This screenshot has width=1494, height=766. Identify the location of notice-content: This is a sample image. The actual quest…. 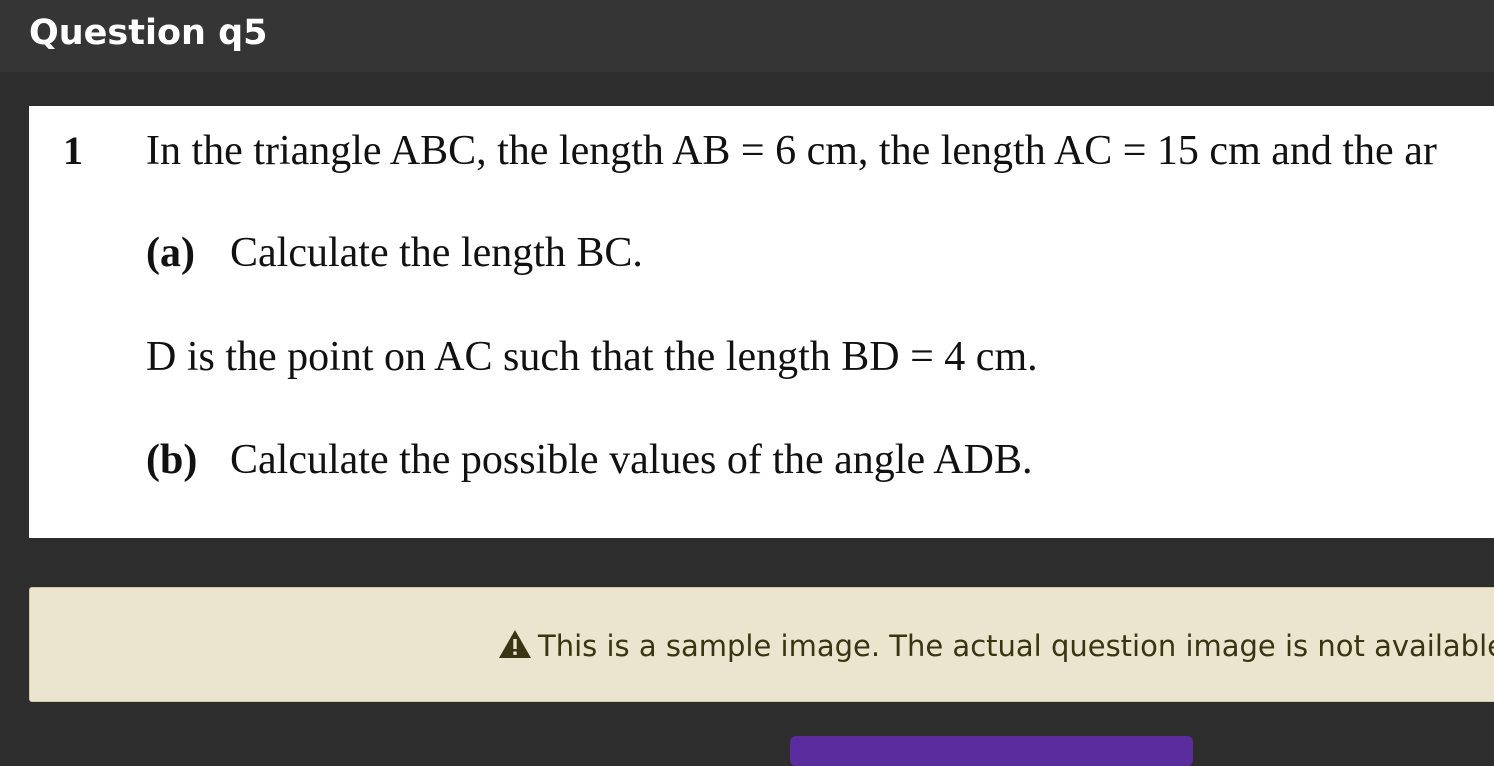
(996, 646).